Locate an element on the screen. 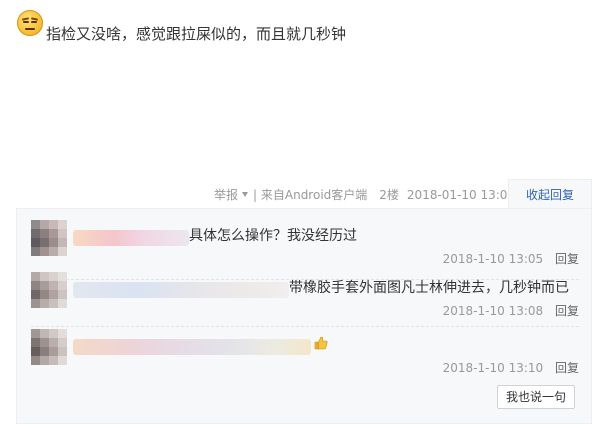 The width and height of the screenshot is (602, 429). reply-item: 带橡胶手套外面图凡士林伸进去，几秒钟而已 2018-1-10 13:08 回复 is located at coordinates (305, 298).